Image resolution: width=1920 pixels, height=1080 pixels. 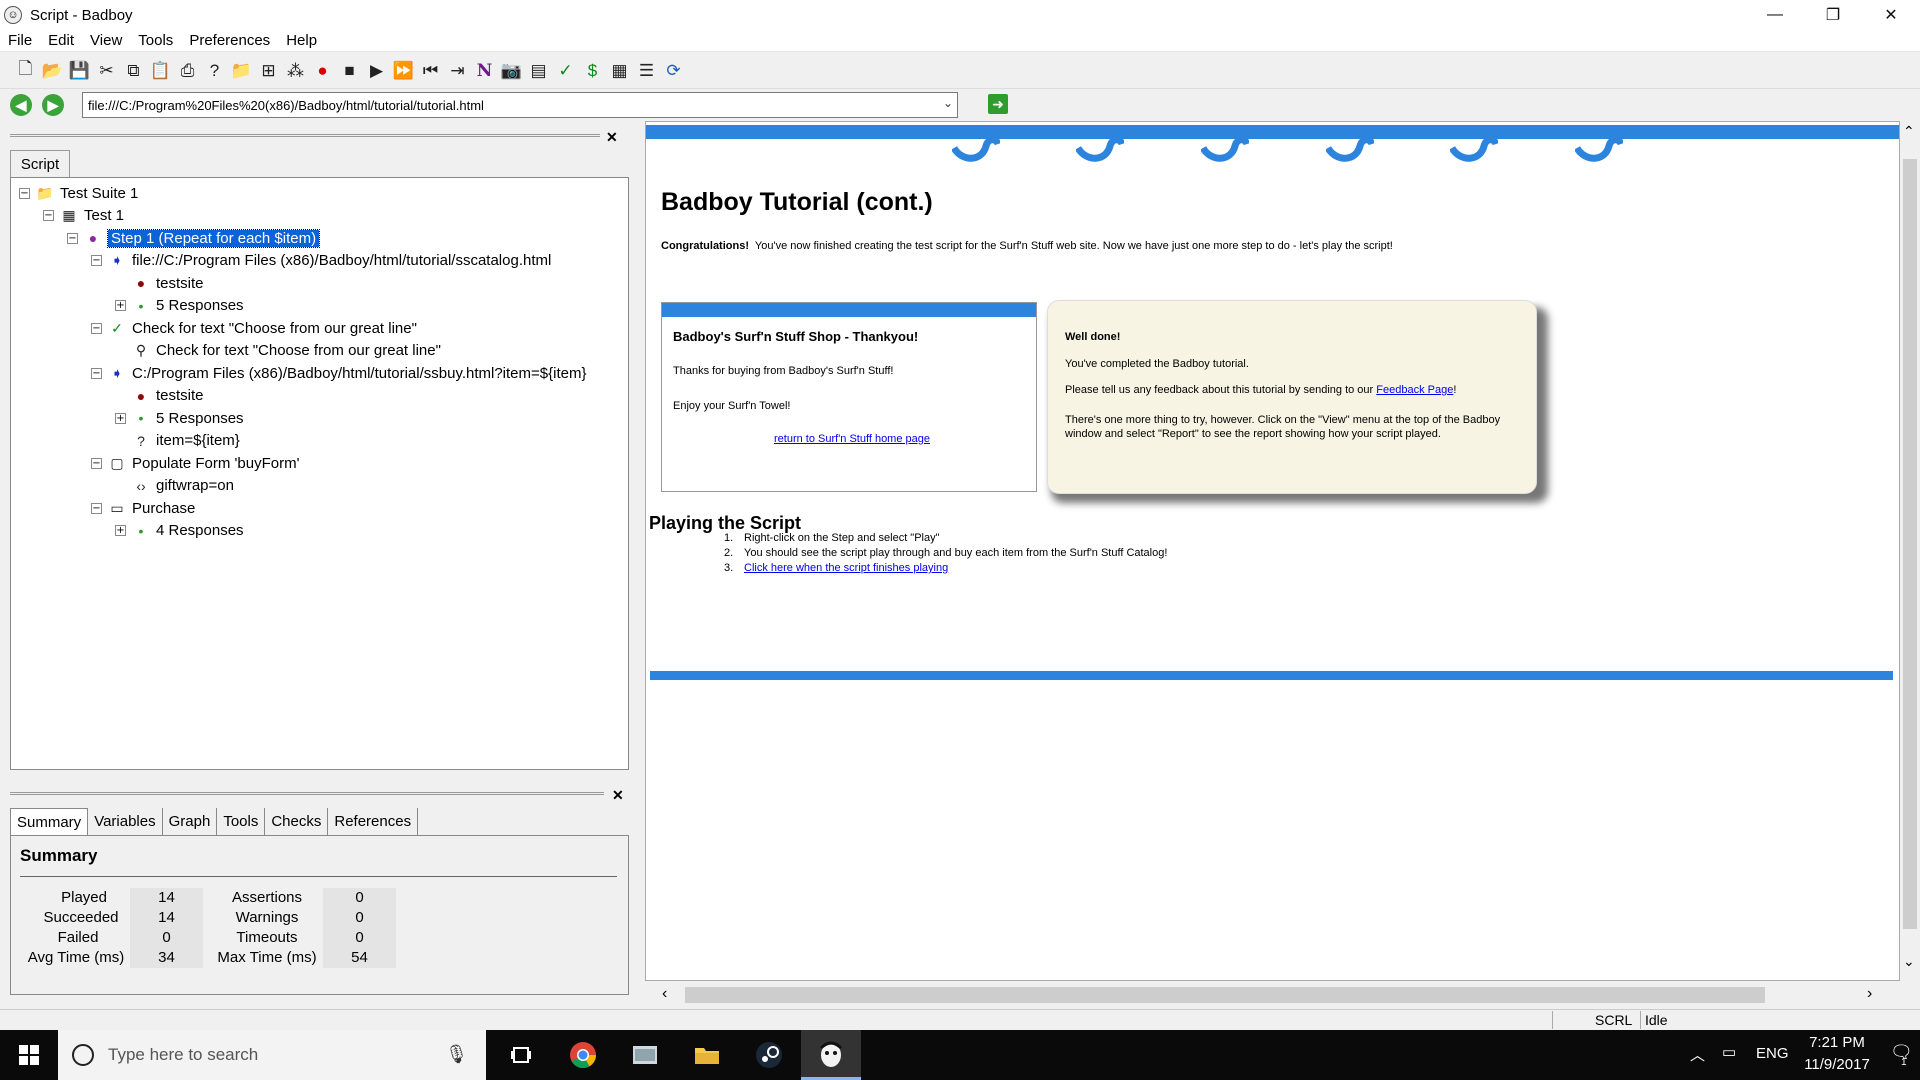 What do you see at coordinates (403, 70) in the screenshot?
I see `play-all-icon: ⏩` at bounding box center [403, 70].